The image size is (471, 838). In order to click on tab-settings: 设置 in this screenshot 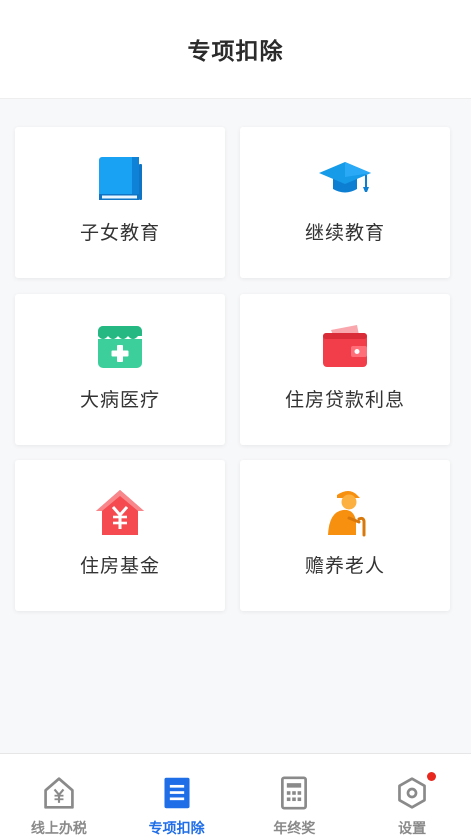, I will do `click(412, 796)`.